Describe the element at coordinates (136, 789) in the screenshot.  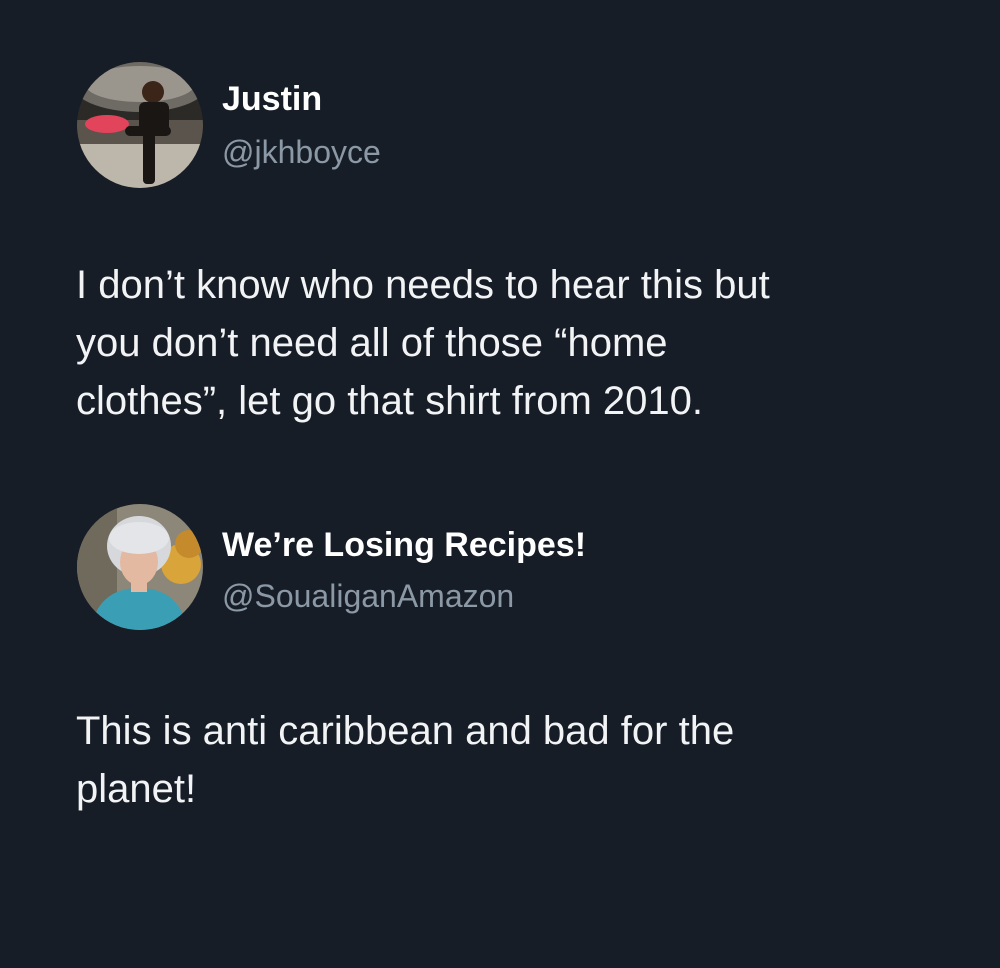
I see `tweet-text-line: planet!` at that location.